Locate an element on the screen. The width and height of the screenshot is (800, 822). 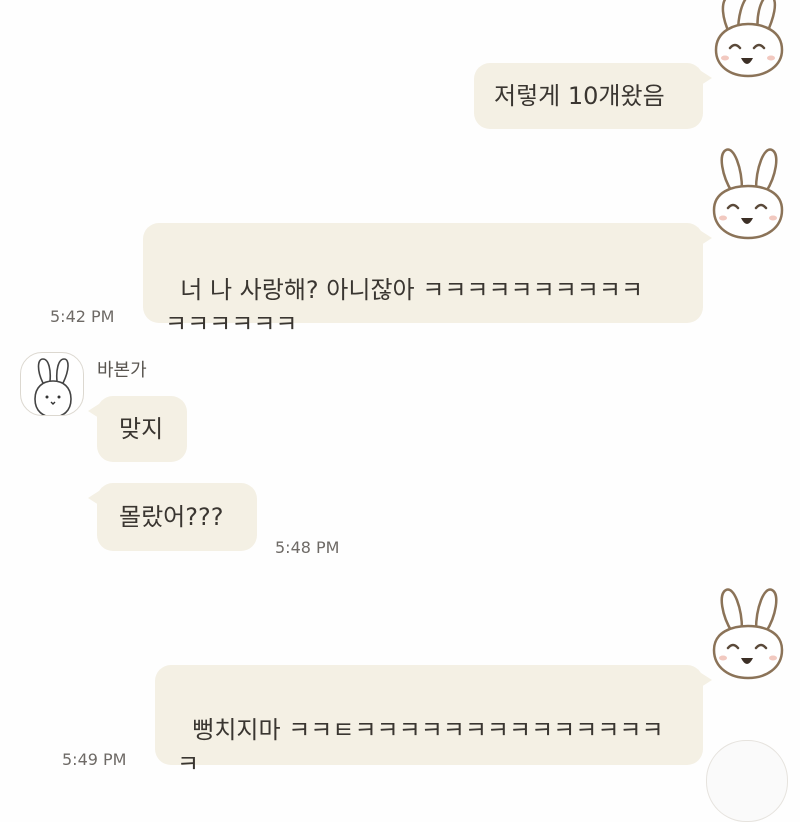
outgoing-message-bubble: 너 나 사랑해? 아니잖아 ㅋㅋㅋㅋㅋㅋㅋㅋㅋㅋ ㅋㅋㅋㅋㅋㅋ is located at coordinates (427, 280).